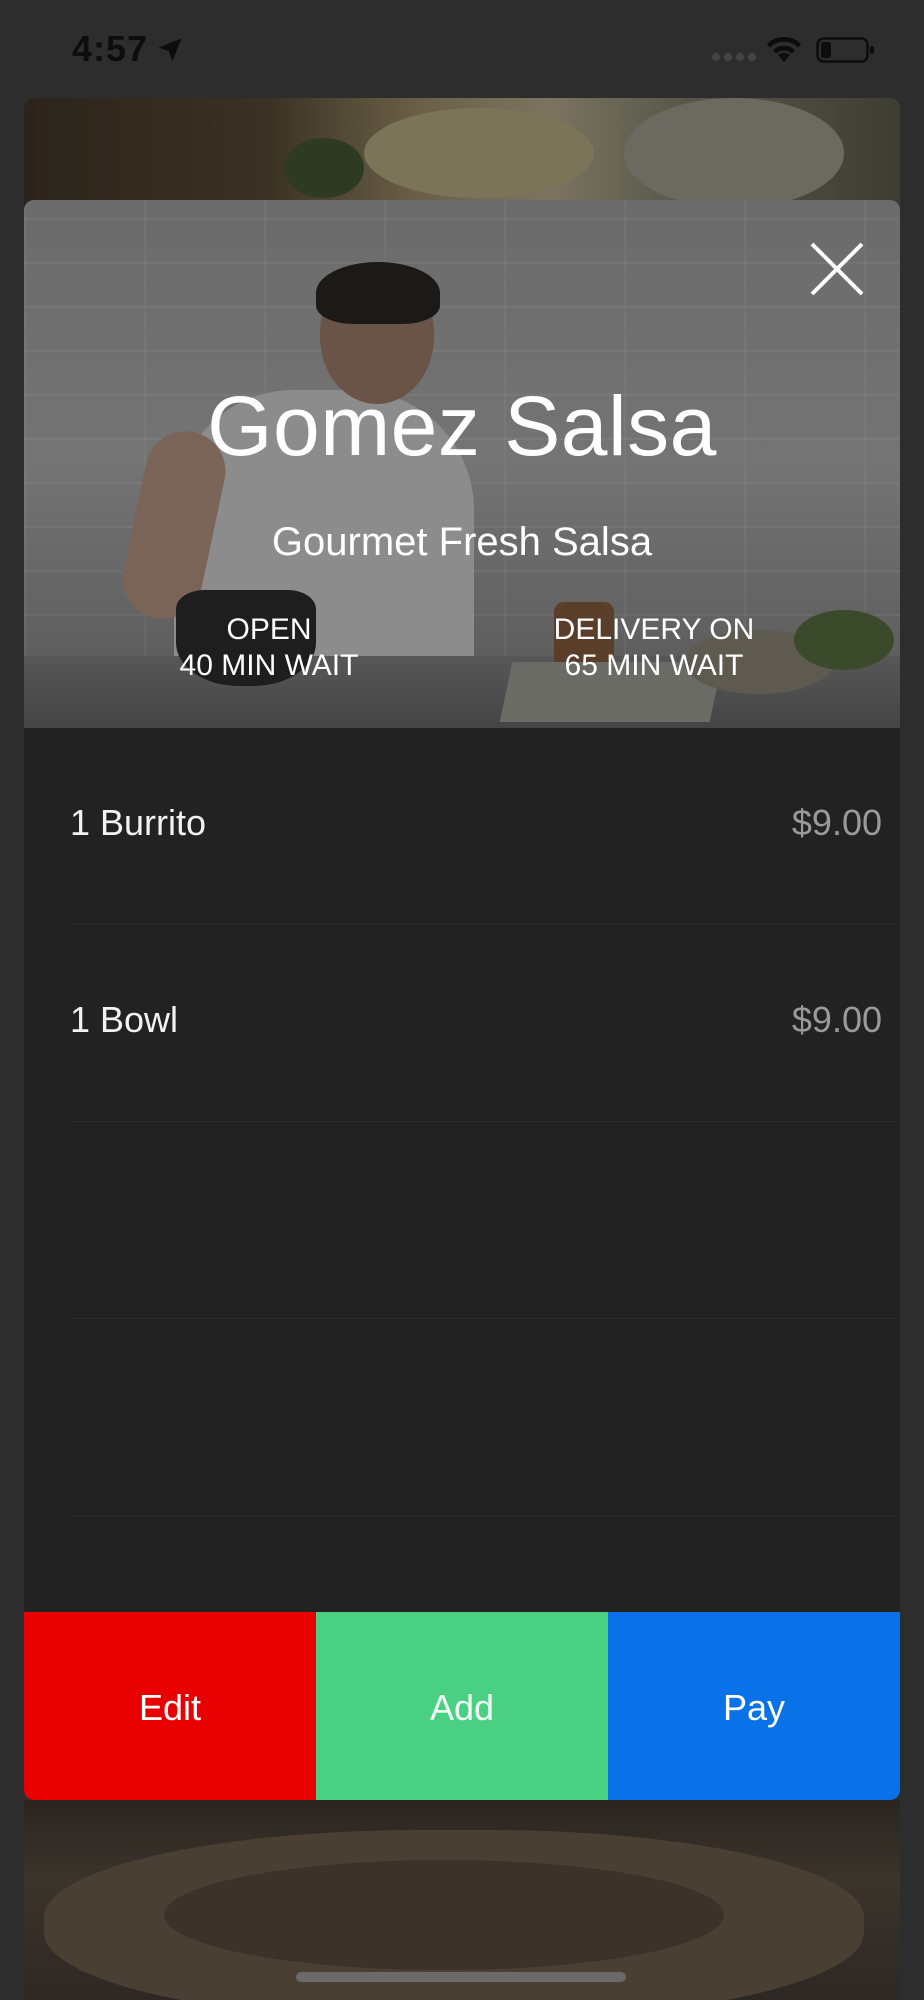  Describe the element at coordinates (170, 1706) in the screenshot. I see `edit-button: Edit` at that location.